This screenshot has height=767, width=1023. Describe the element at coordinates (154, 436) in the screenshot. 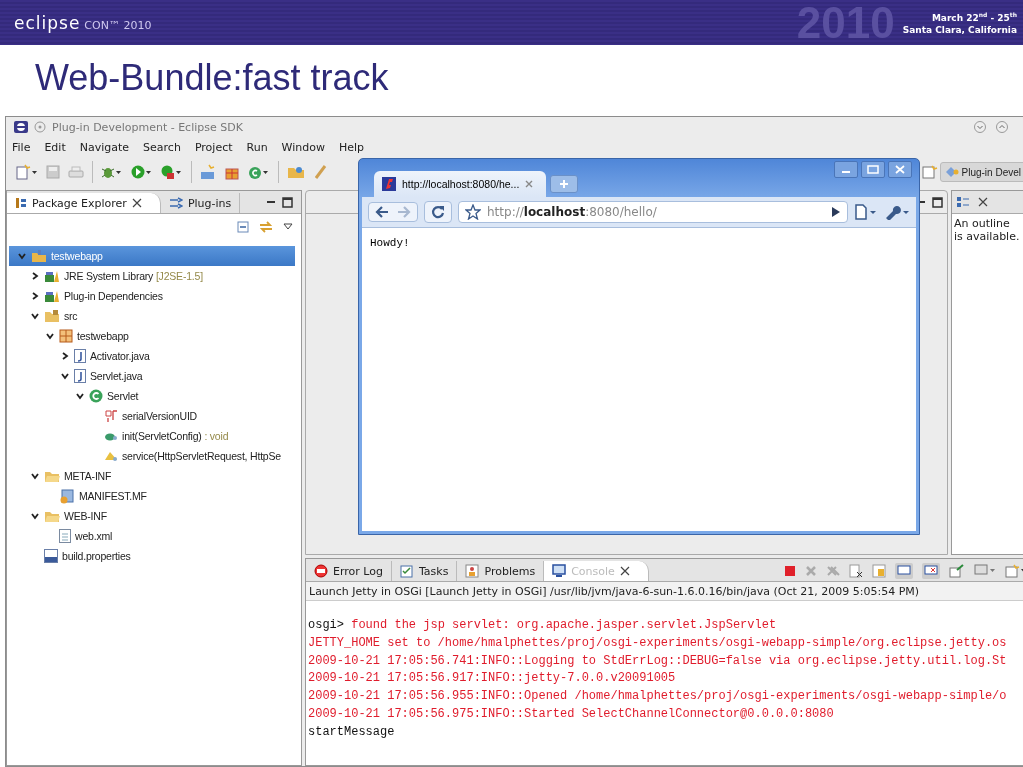

I see `tree-item: init(ServletConfig) : void` at that location.